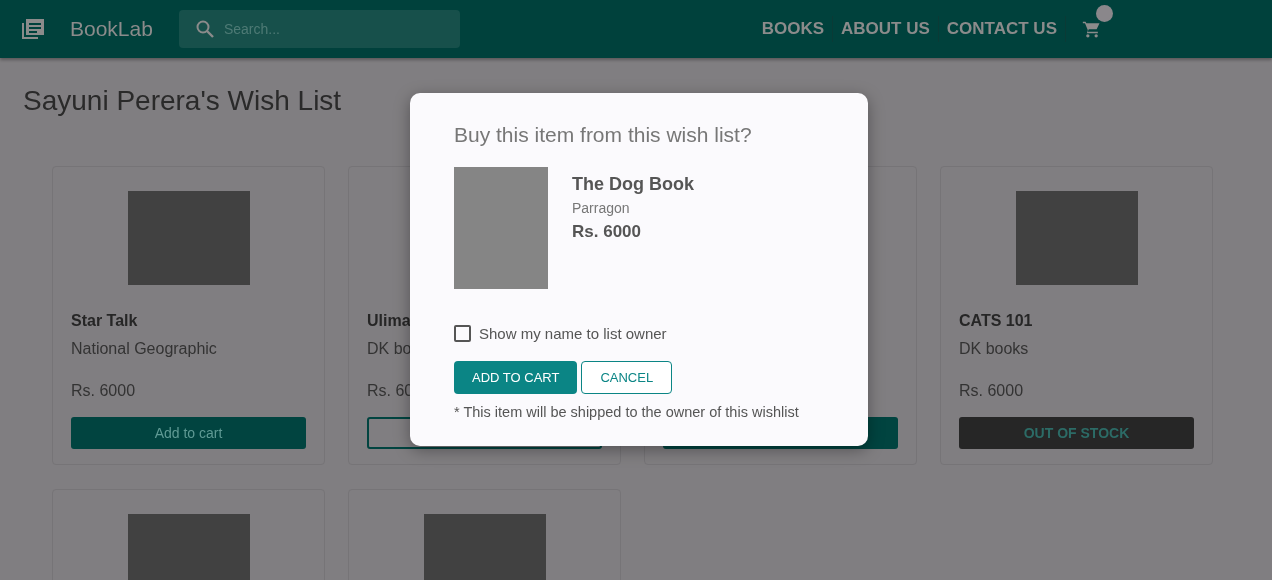 This screenshot has height=580, width=1272. Describe the element at coordinates (996, 321) in the screenshot. I see `book-title: CATS 101` at that location.